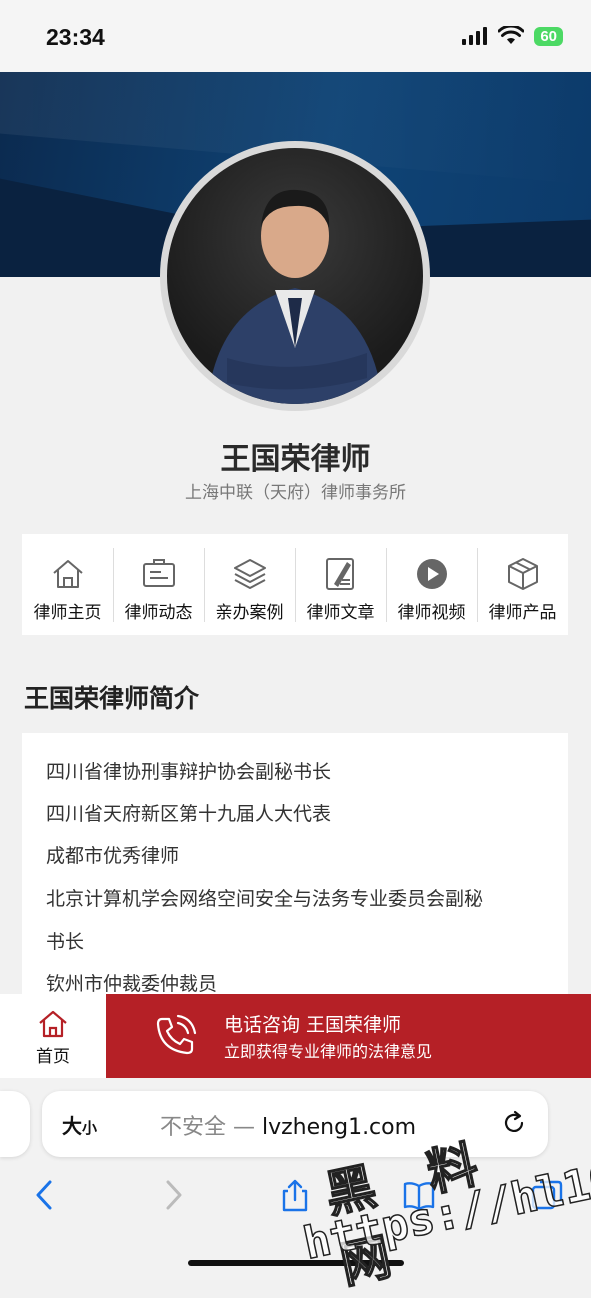 The width and height of the screenshot is (591, 1298). Describe the element at coordinates (249, 613) in the screenshot. I see `nav-label: 亲办案例` at that location.